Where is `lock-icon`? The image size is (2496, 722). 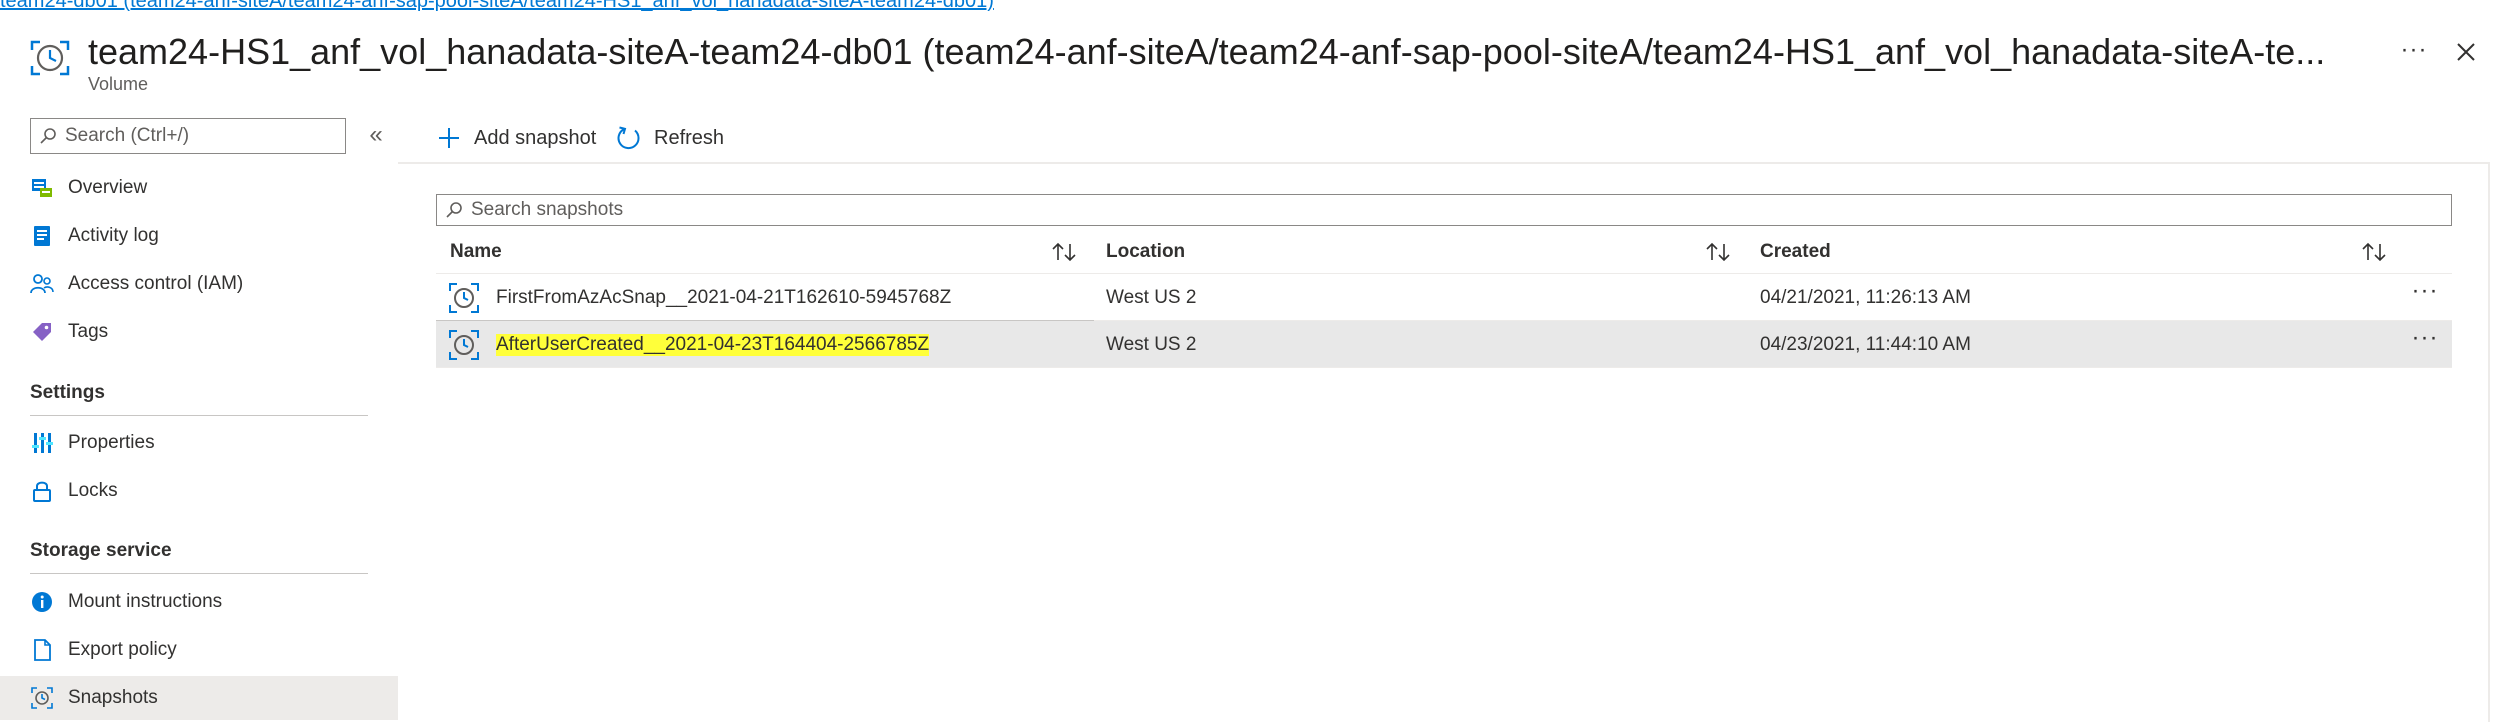
lock-icon is located at coordinates (42, 491).